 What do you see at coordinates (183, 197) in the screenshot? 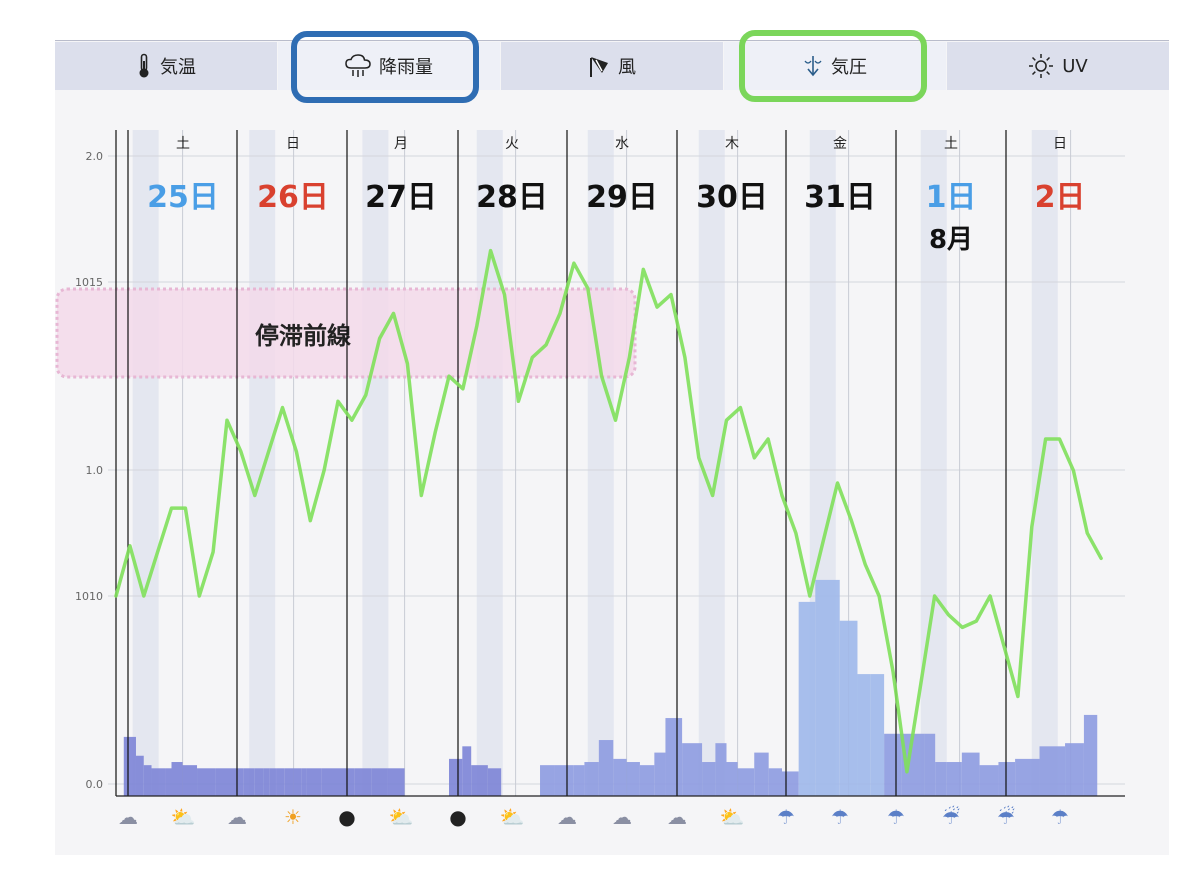
I see `date-label: 25日` at bounding box center [183, 197].